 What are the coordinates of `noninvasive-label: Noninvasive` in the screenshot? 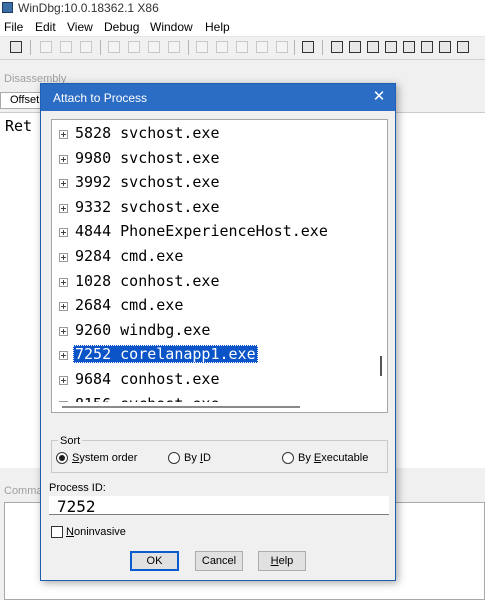 It's located at (96, 532).